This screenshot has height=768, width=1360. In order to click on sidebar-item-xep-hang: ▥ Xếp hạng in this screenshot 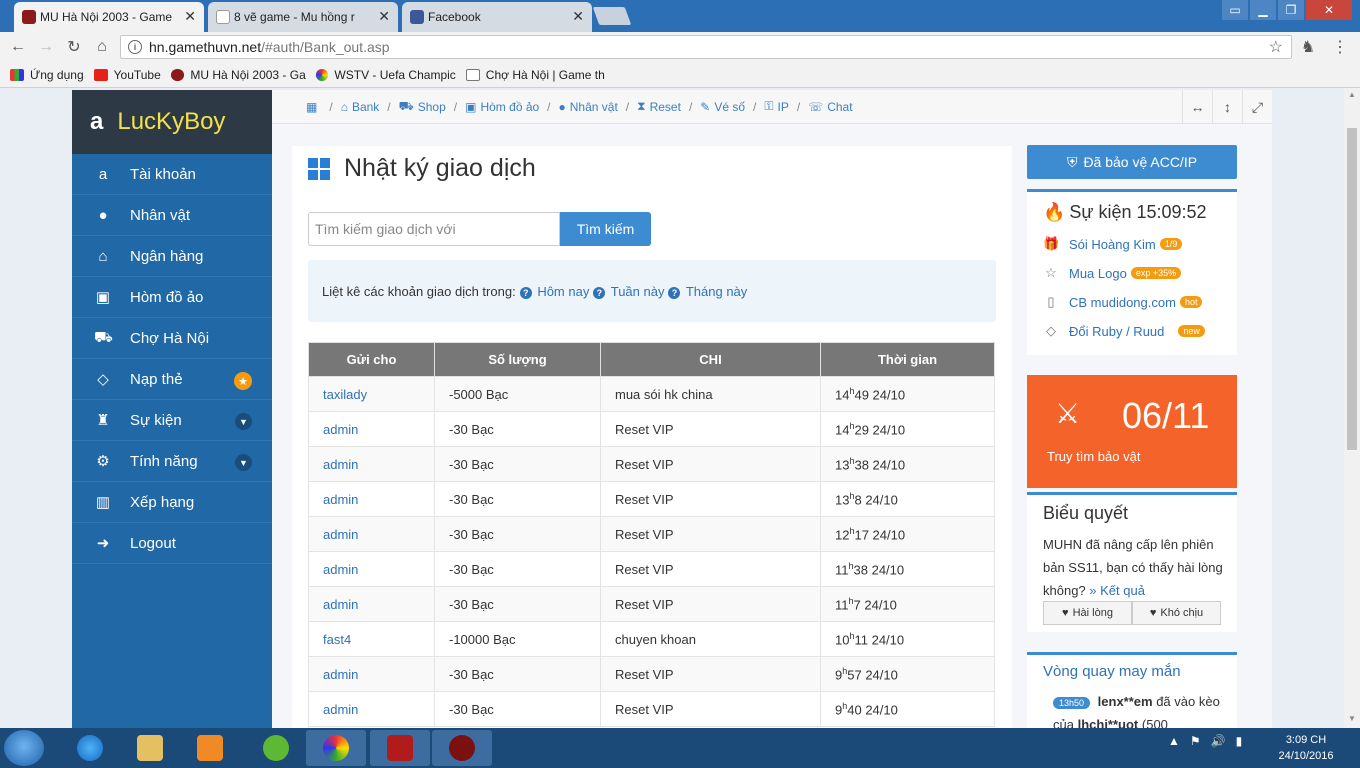, I will do `click(172, 502)`.